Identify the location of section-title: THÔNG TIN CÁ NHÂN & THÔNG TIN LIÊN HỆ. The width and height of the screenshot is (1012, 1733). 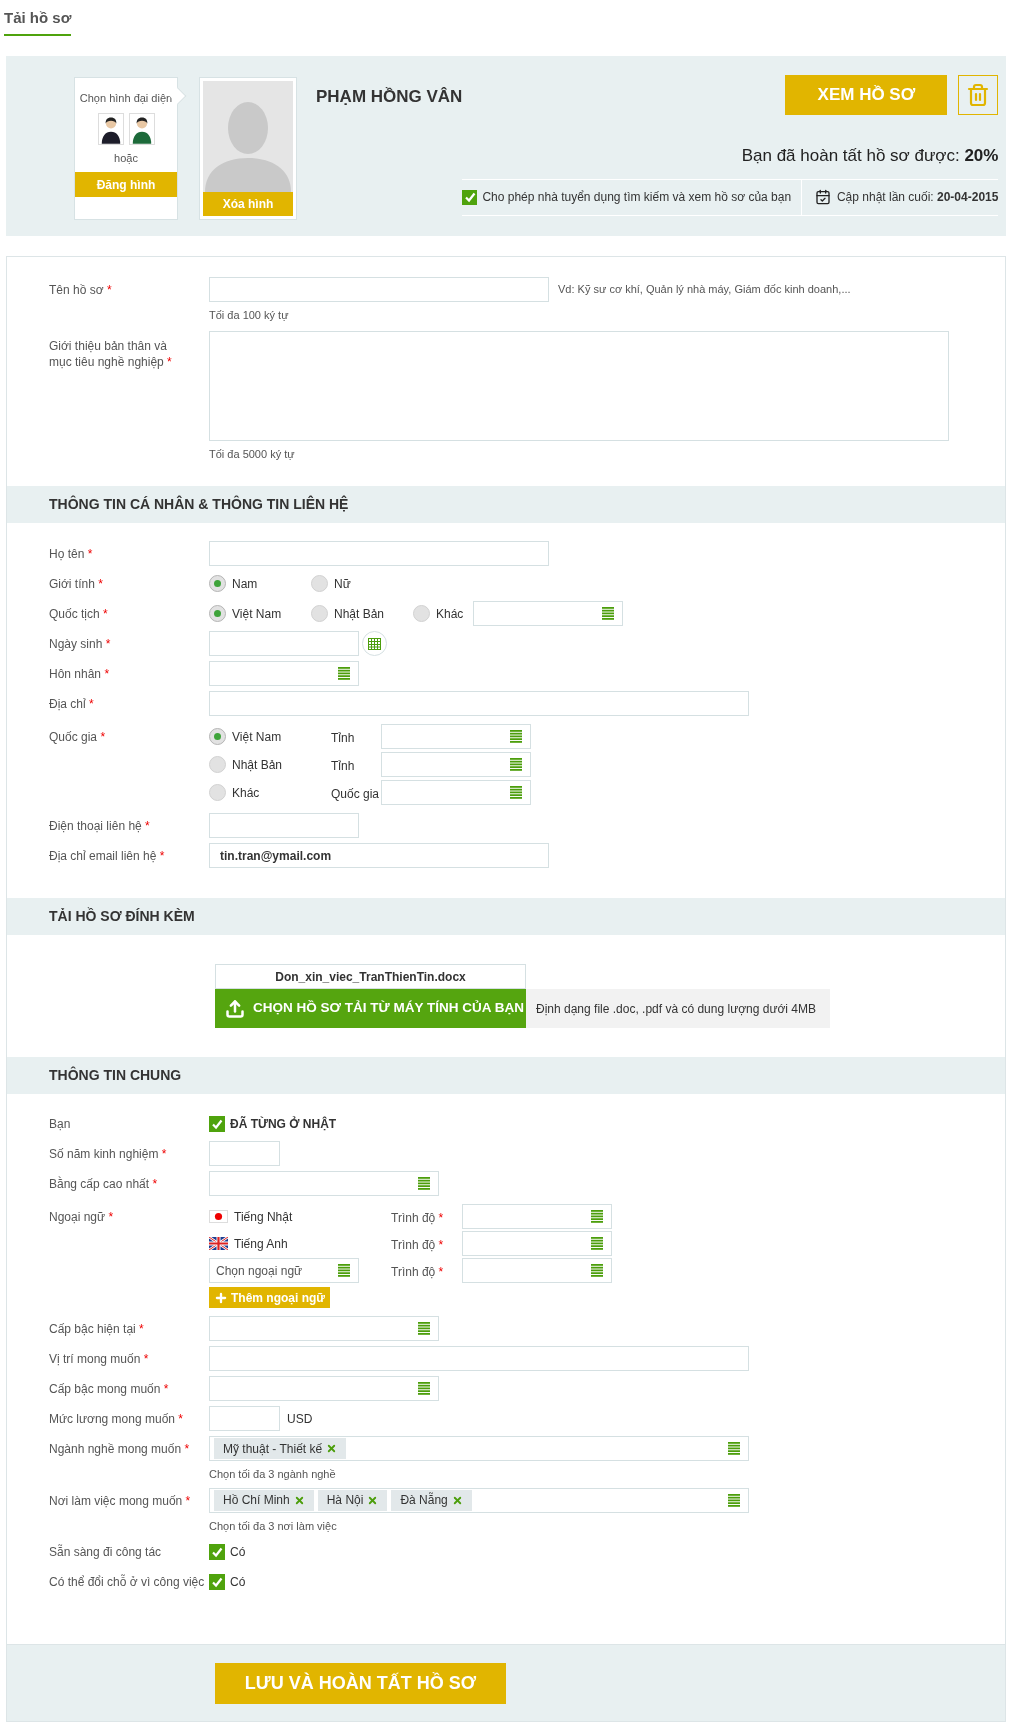
(199, 504).